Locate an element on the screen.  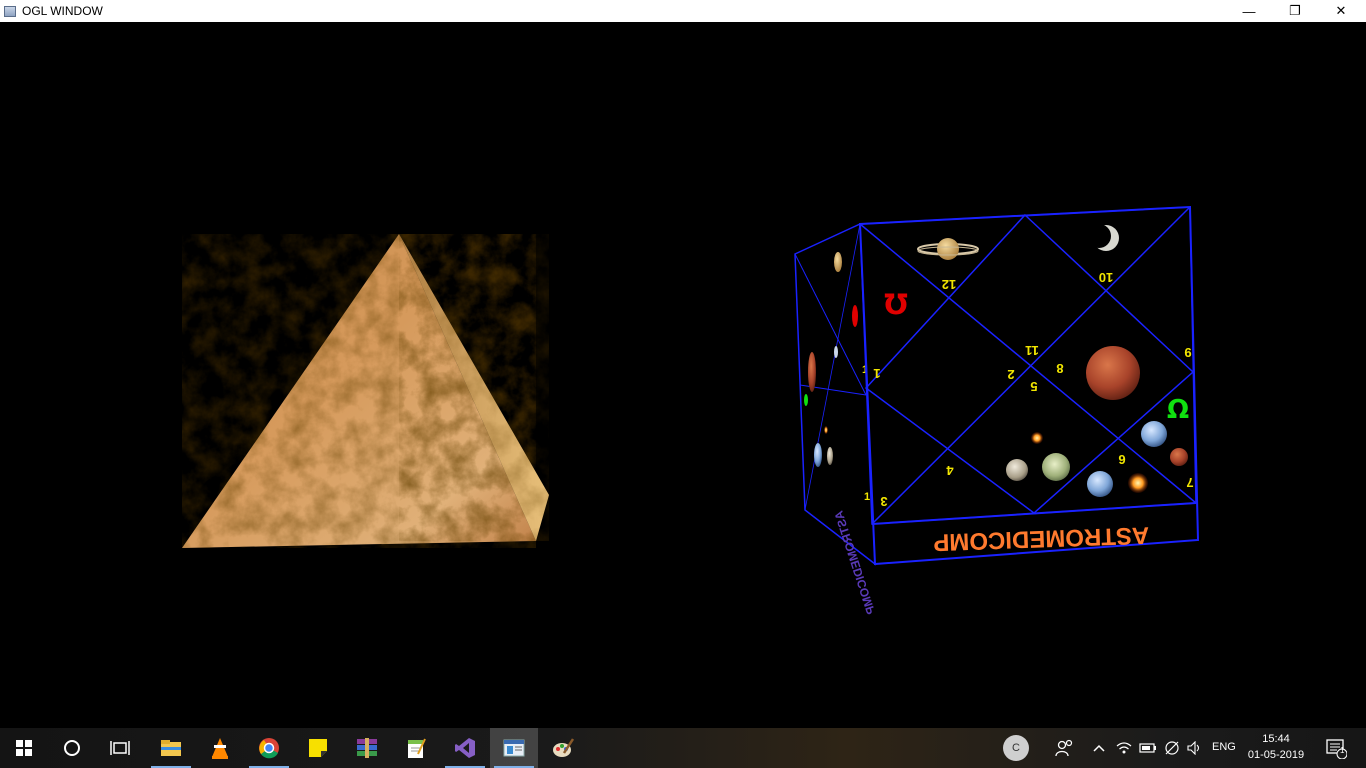
window-title: OGL WINDOW is located at coordinates (62, 11).